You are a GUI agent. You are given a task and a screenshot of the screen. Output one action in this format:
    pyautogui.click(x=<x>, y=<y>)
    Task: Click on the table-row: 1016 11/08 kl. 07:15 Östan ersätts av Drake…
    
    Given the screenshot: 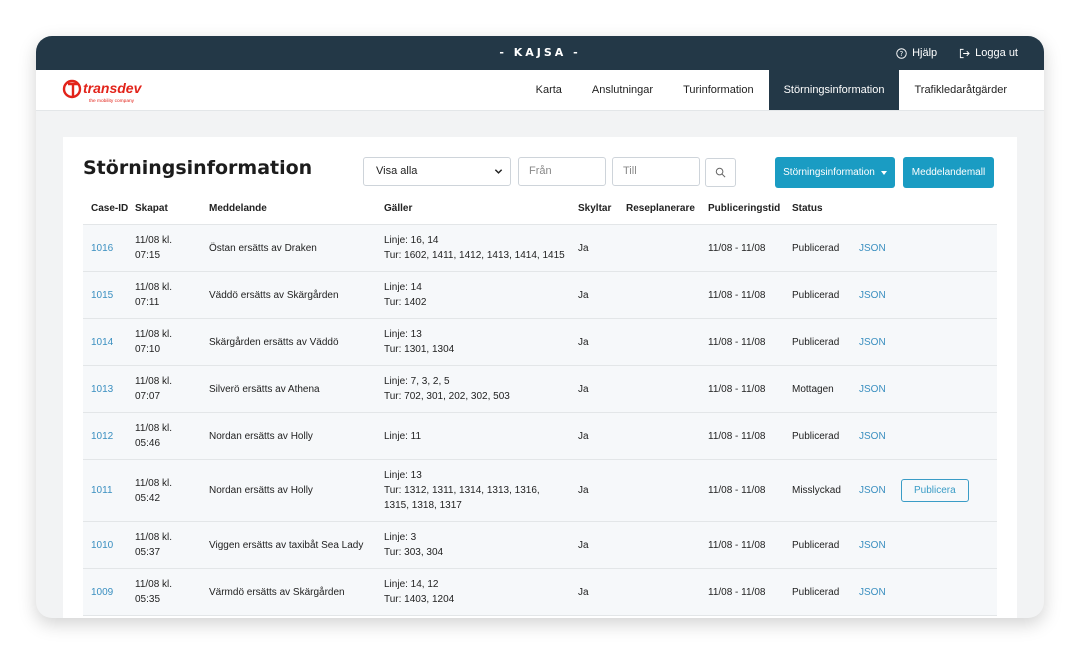 What is the action you would take?
    pyautogui.click(x=540, y=248)
    